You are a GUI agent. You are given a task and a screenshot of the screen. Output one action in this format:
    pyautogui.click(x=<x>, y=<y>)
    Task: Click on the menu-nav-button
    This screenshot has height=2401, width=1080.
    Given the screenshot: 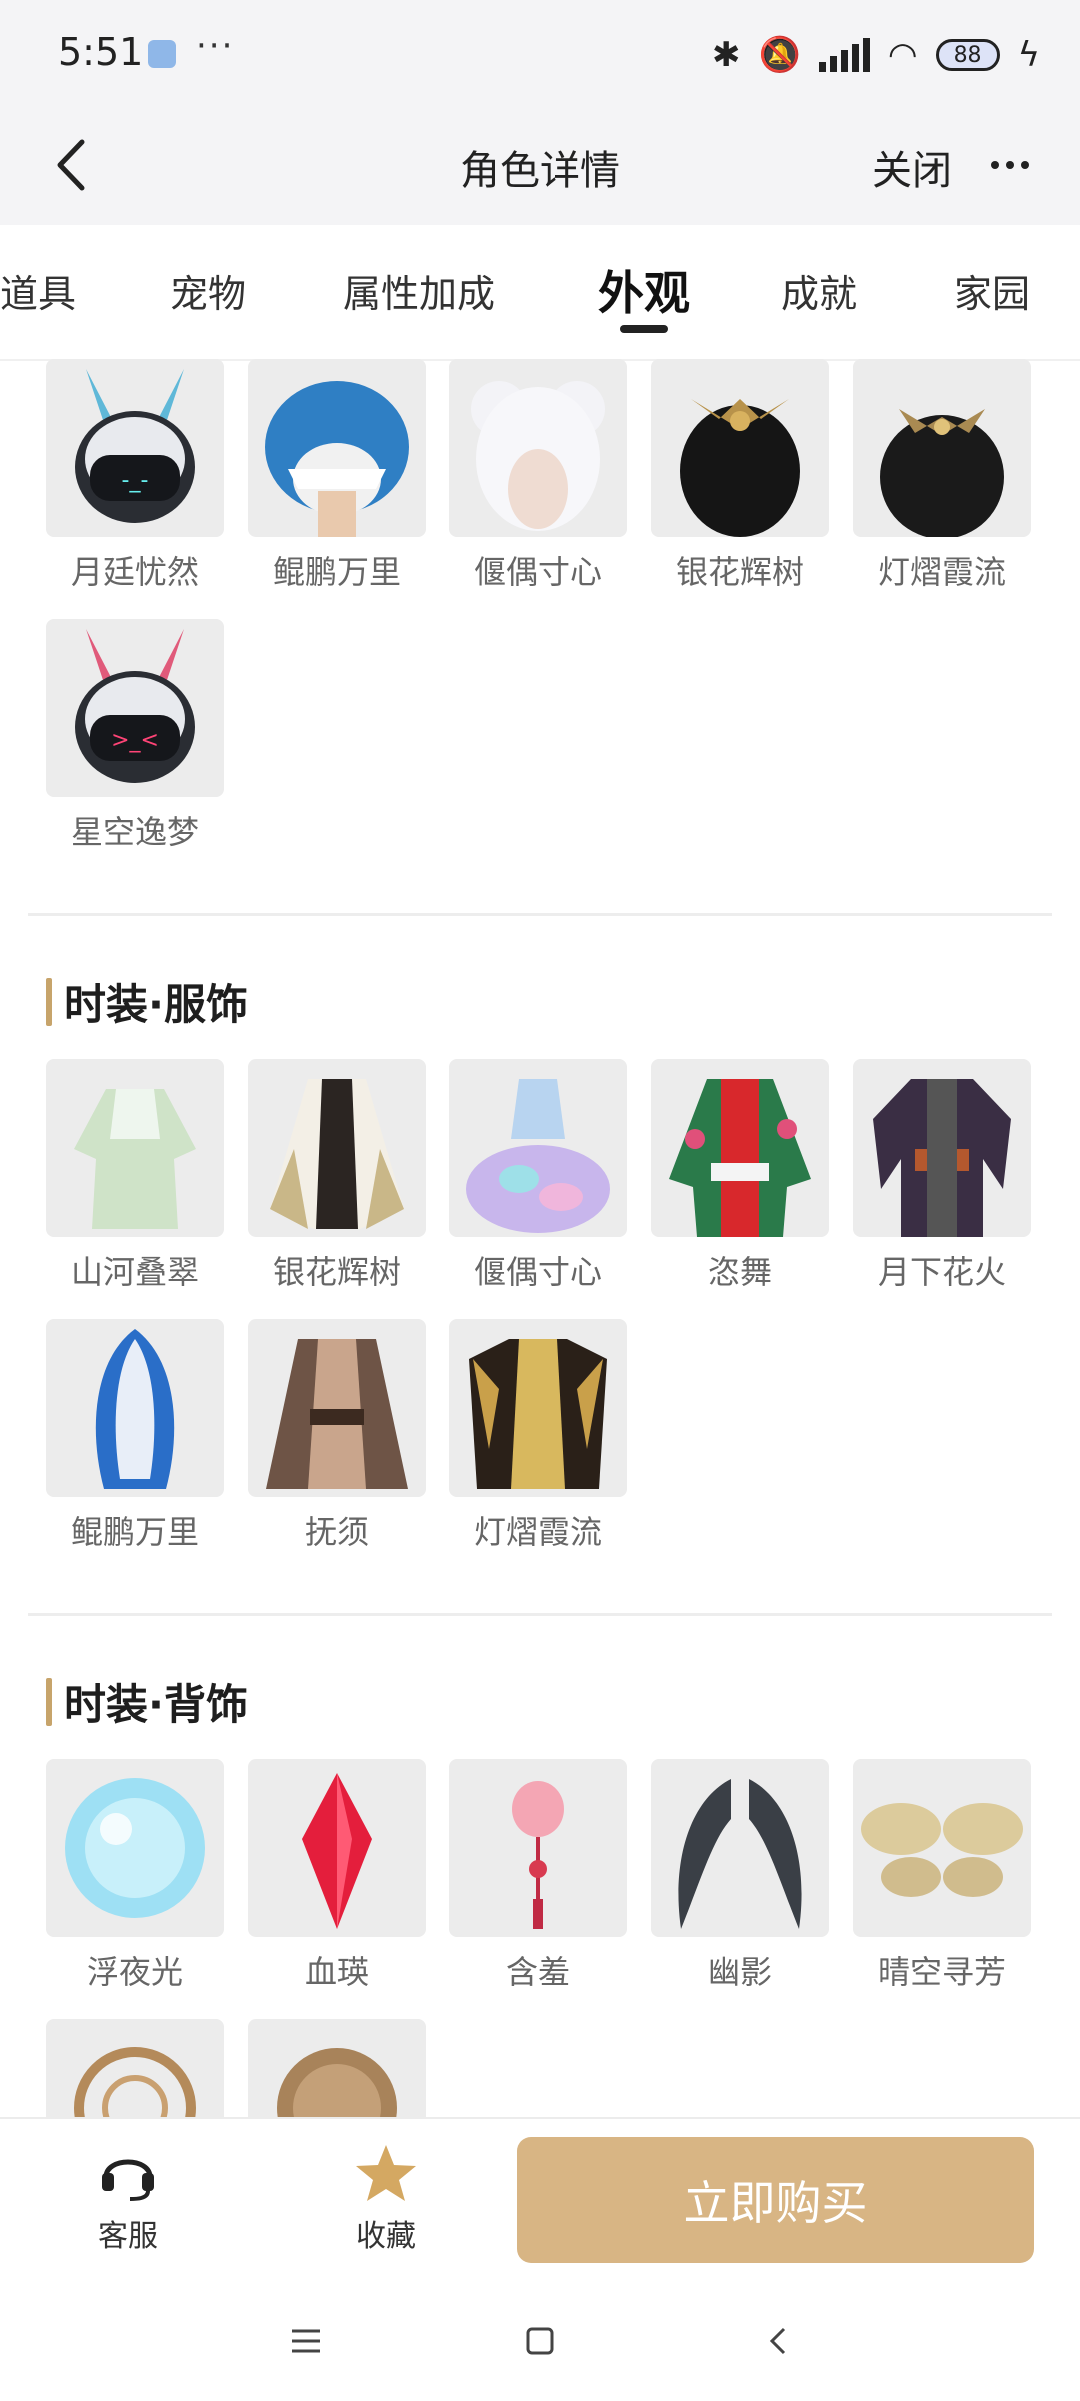 What is the action you would take?
    pyautogui.click(x=306, y=2342)
    